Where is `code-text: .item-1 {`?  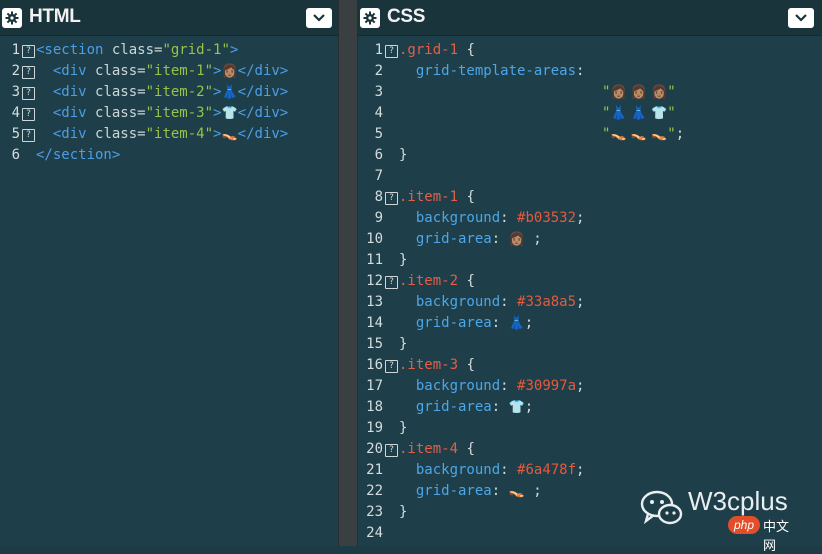 code-text: .item-1 { is located at coordinates (437, 197).